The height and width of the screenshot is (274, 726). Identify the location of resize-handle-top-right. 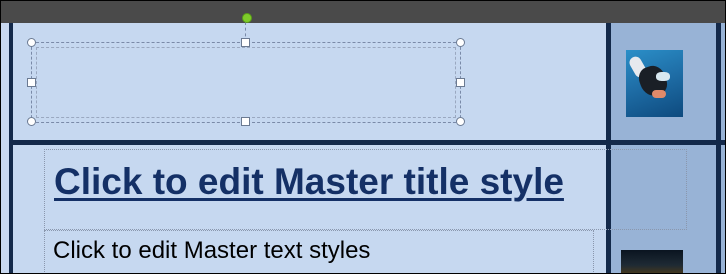
(460, 42).